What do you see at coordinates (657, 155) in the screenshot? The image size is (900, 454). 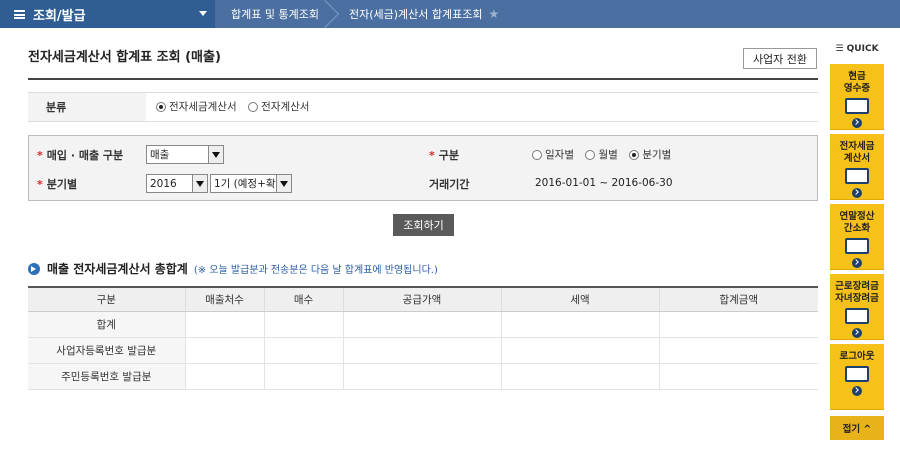 I see `radio-label: 분기별` at bounding box center [657, 155].